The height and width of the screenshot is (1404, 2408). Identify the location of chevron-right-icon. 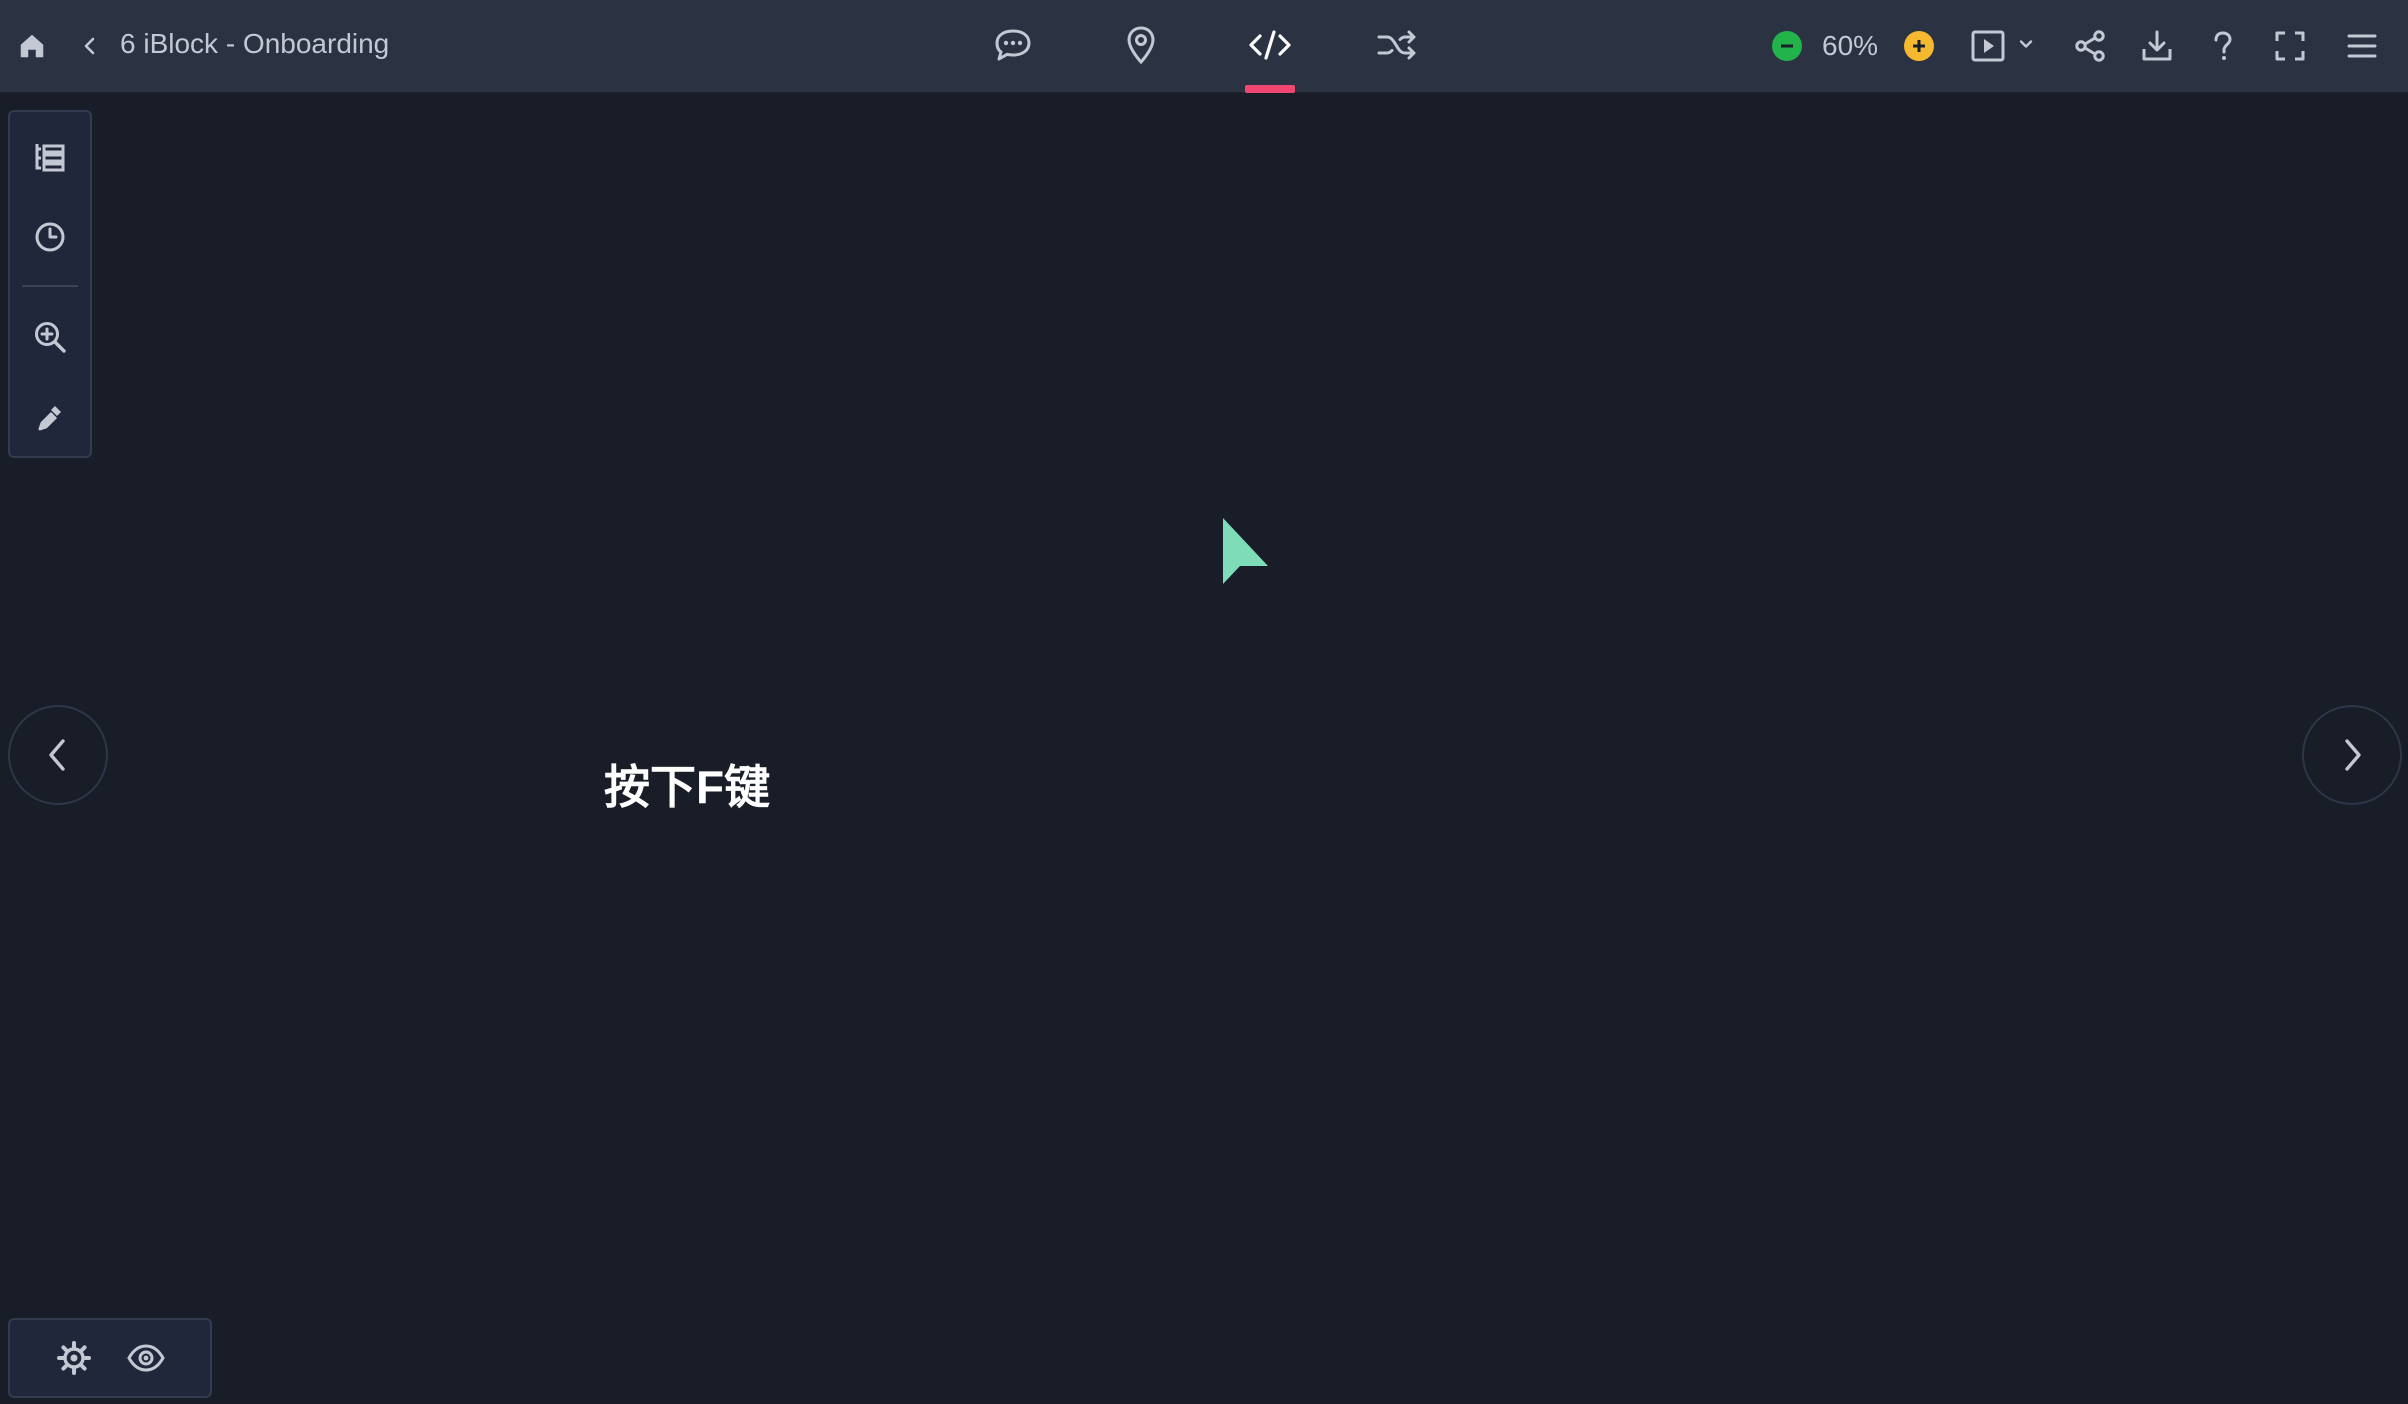
(2353, 755).